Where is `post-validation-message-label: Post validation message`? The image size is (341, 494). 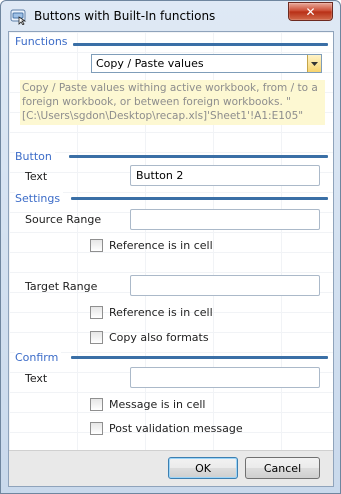
post-validation-message-label: Post validation message is located at coordinates (176, 428).